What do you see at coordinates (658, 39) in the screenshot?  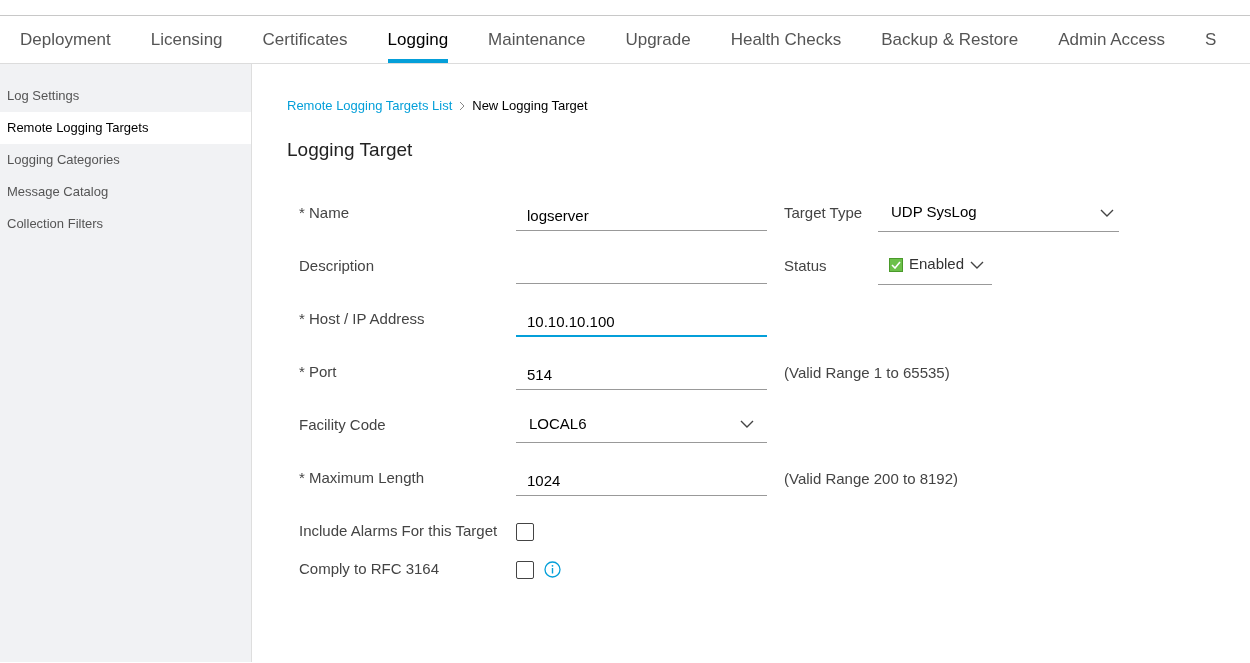 I see `nav-tab: Upgrade` at bounding box center [658, 39].